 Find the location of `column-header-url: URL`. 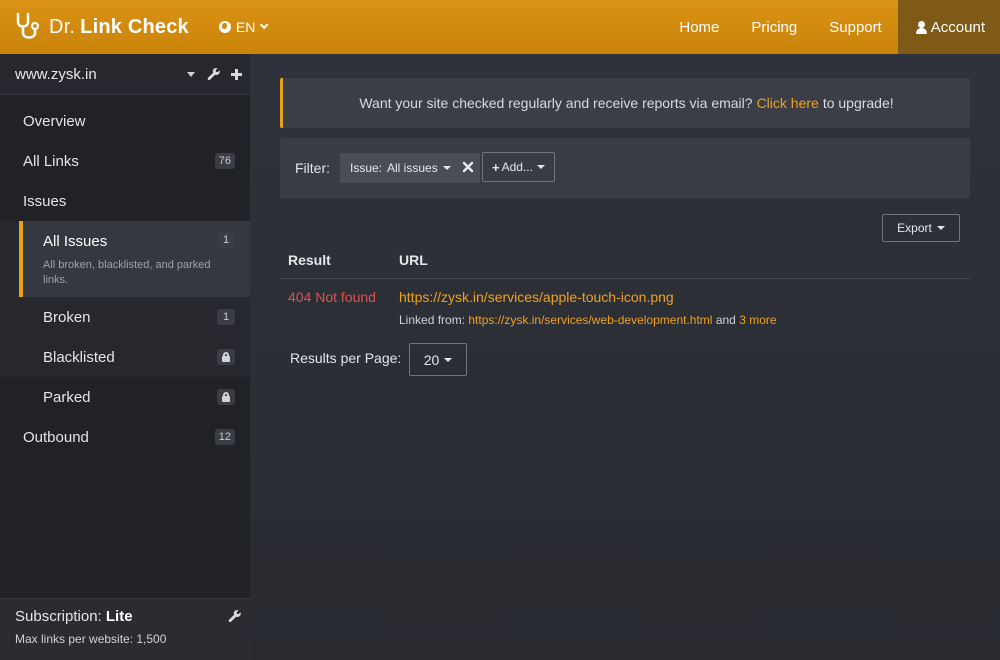

column-header-url: URL is located at coordinates (413, 260).